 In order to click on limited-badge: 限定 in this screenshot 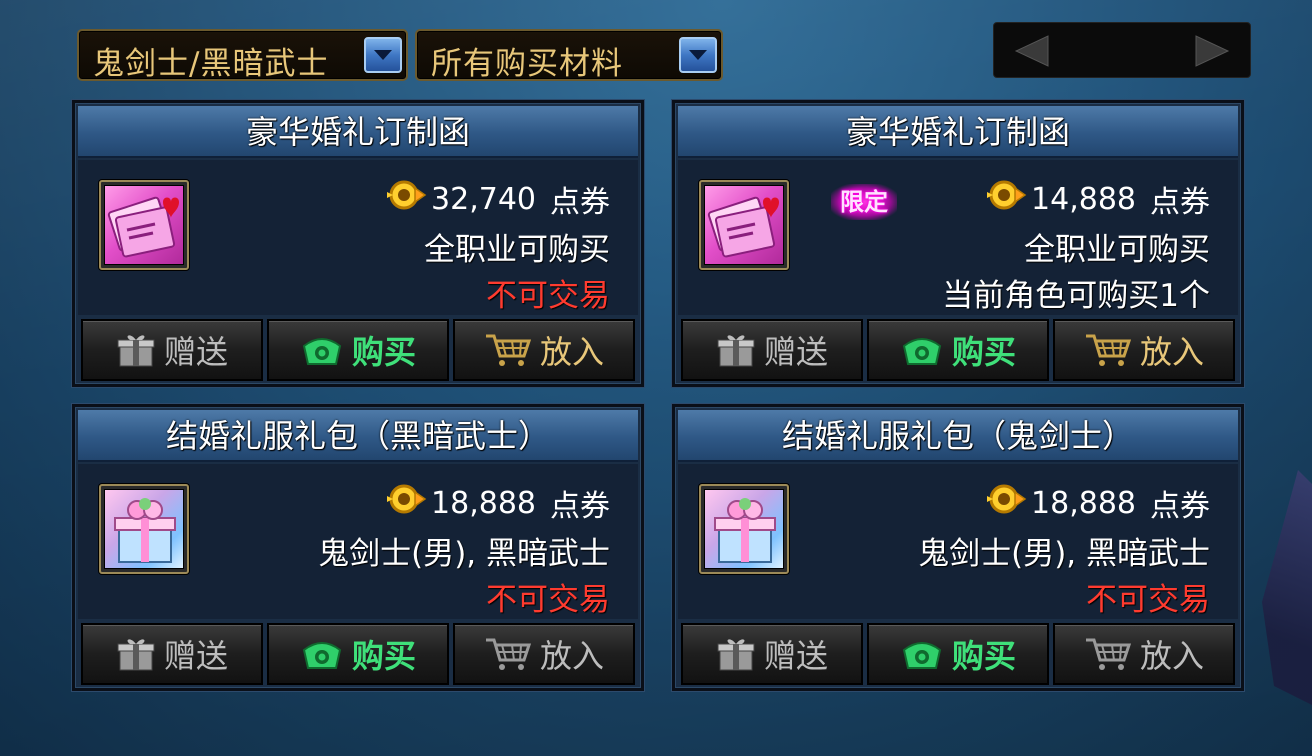, I will do `click(864, 202)`.